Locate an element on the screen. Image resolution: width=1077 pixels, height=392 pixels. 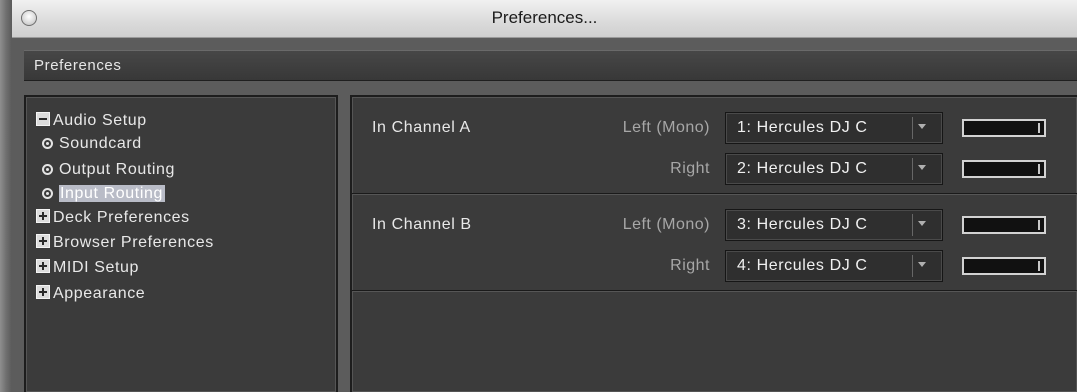
channel-name: In Channel A is located at coordinates (421, 127).